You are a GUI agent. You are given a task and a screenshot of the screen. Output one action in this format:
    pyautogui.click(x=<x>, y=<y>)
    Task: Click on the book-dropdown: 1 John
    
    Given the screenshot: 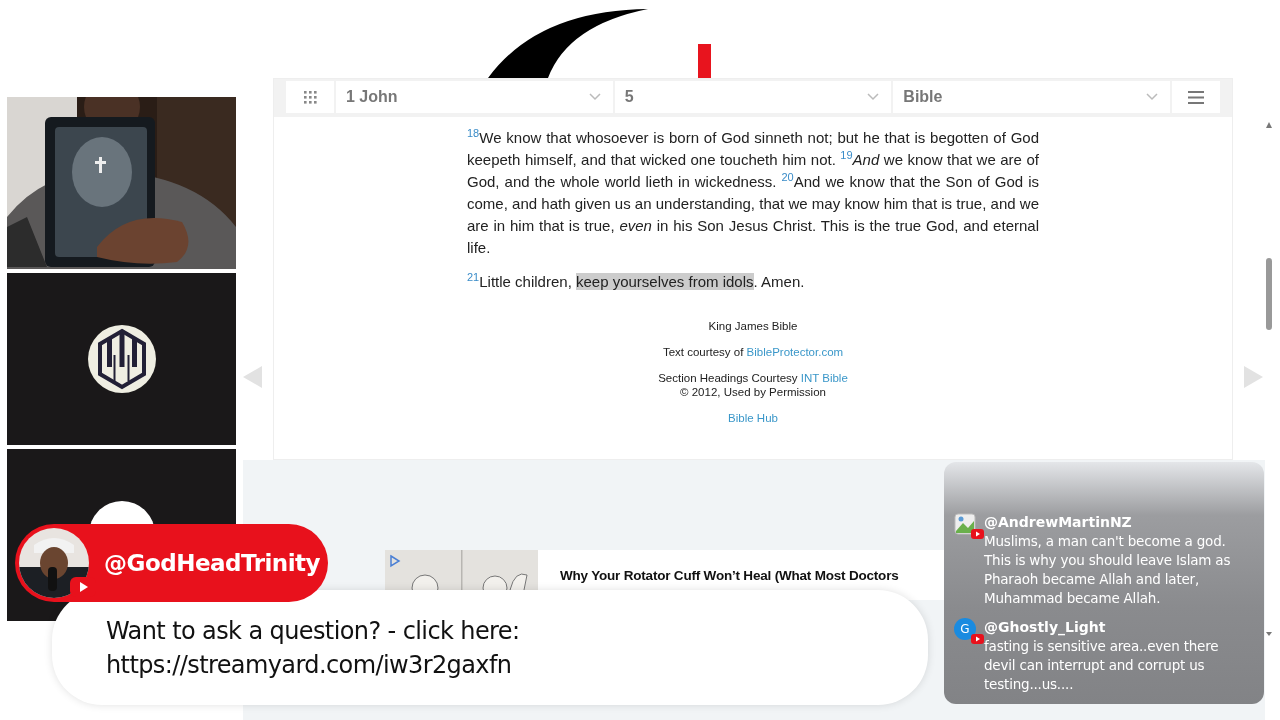 What is the action you would take?
    pyautogui.click(x=474, y=97)
    